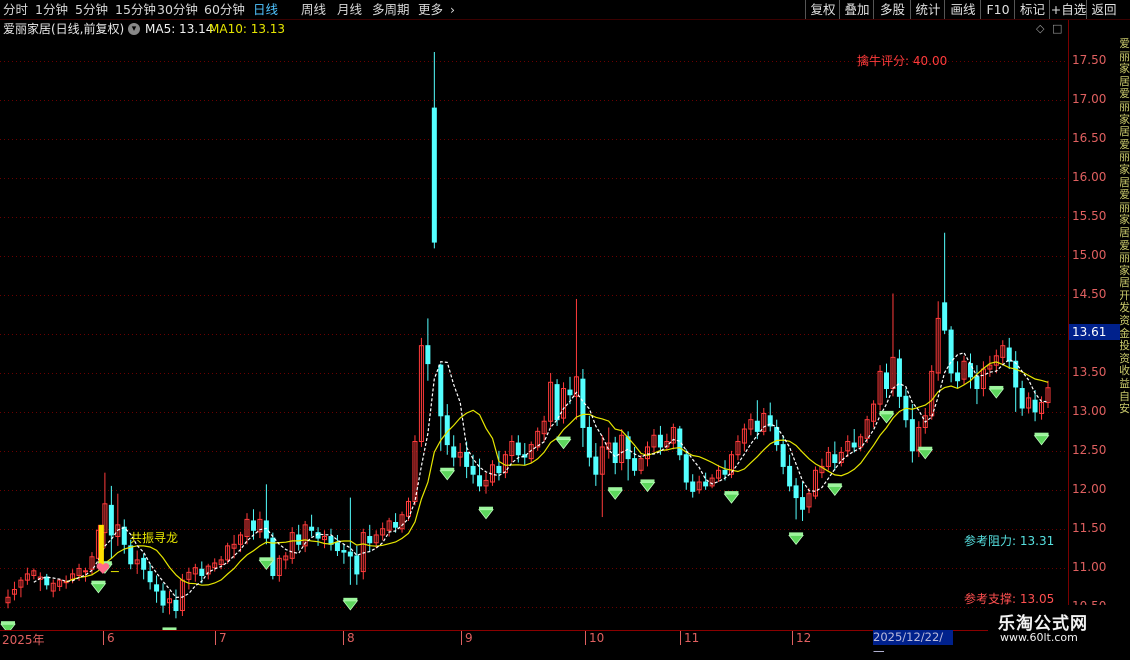 The image size is (1130, 660). Describe the element at coordinates (1057, 28) in the screenshot. I see `square-icon: □` at that location.